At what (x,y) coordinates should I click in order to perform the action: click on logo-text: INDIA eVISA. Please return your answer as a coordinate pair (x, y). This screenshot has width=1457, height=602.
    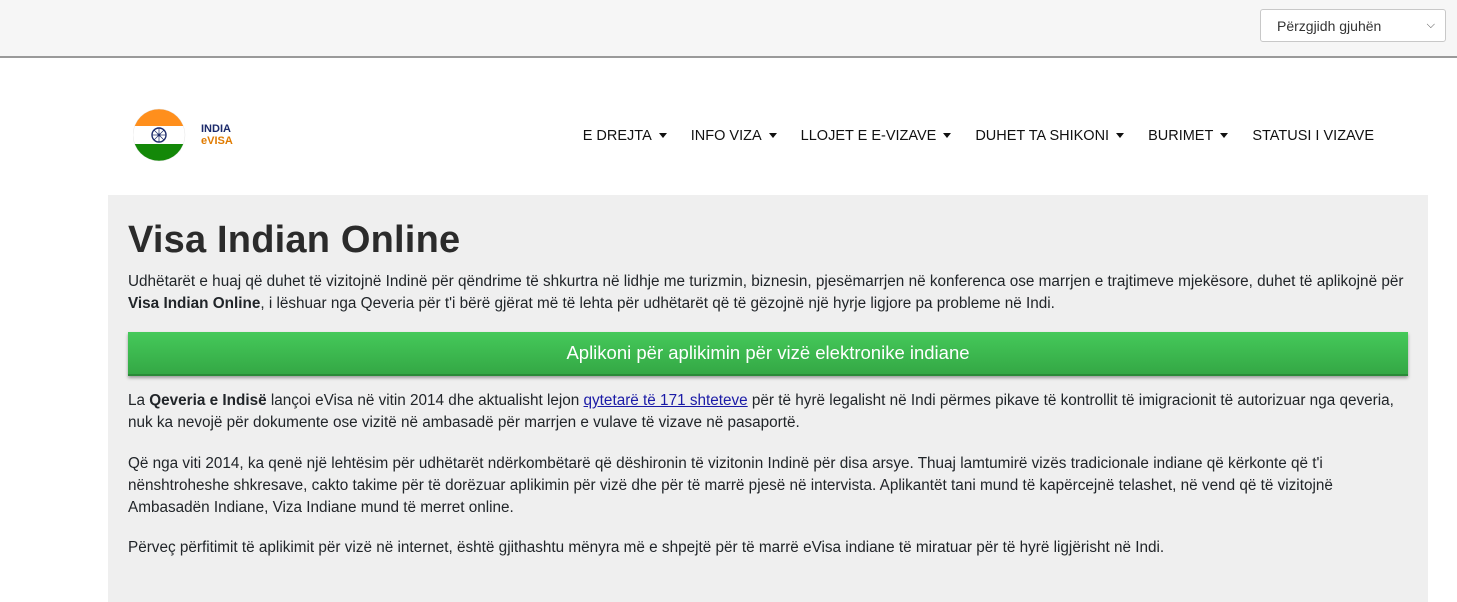
    Looking at the image, I should click on (217, 135).